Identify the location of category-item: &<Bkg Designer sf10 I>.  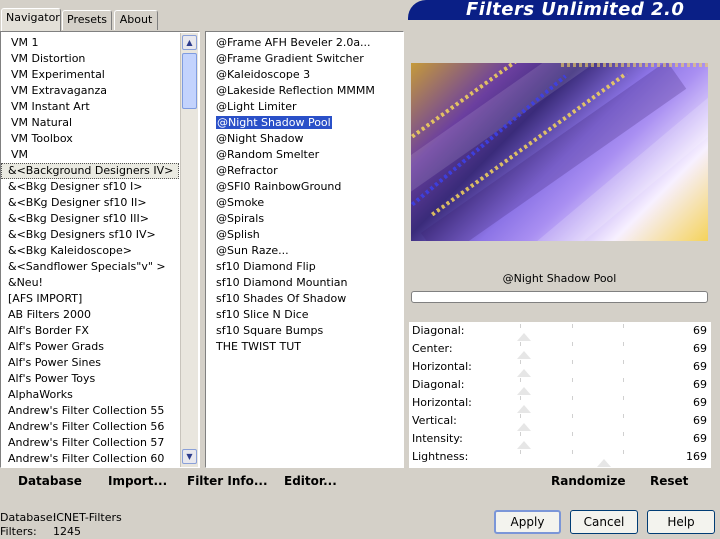
(90, 187).